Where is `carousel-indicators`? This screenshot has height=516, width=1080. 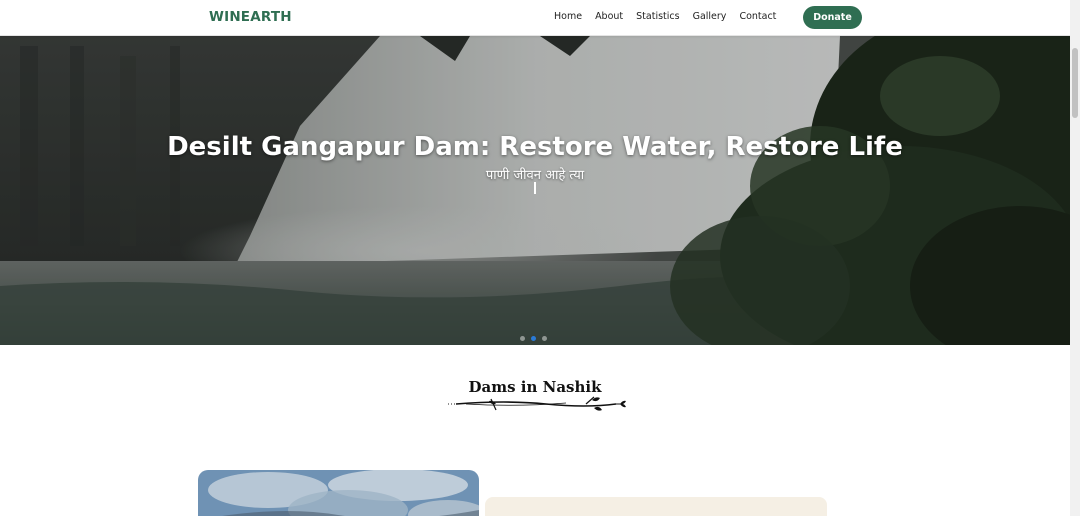 carousel-indicators is located at coordinates (533, 338).